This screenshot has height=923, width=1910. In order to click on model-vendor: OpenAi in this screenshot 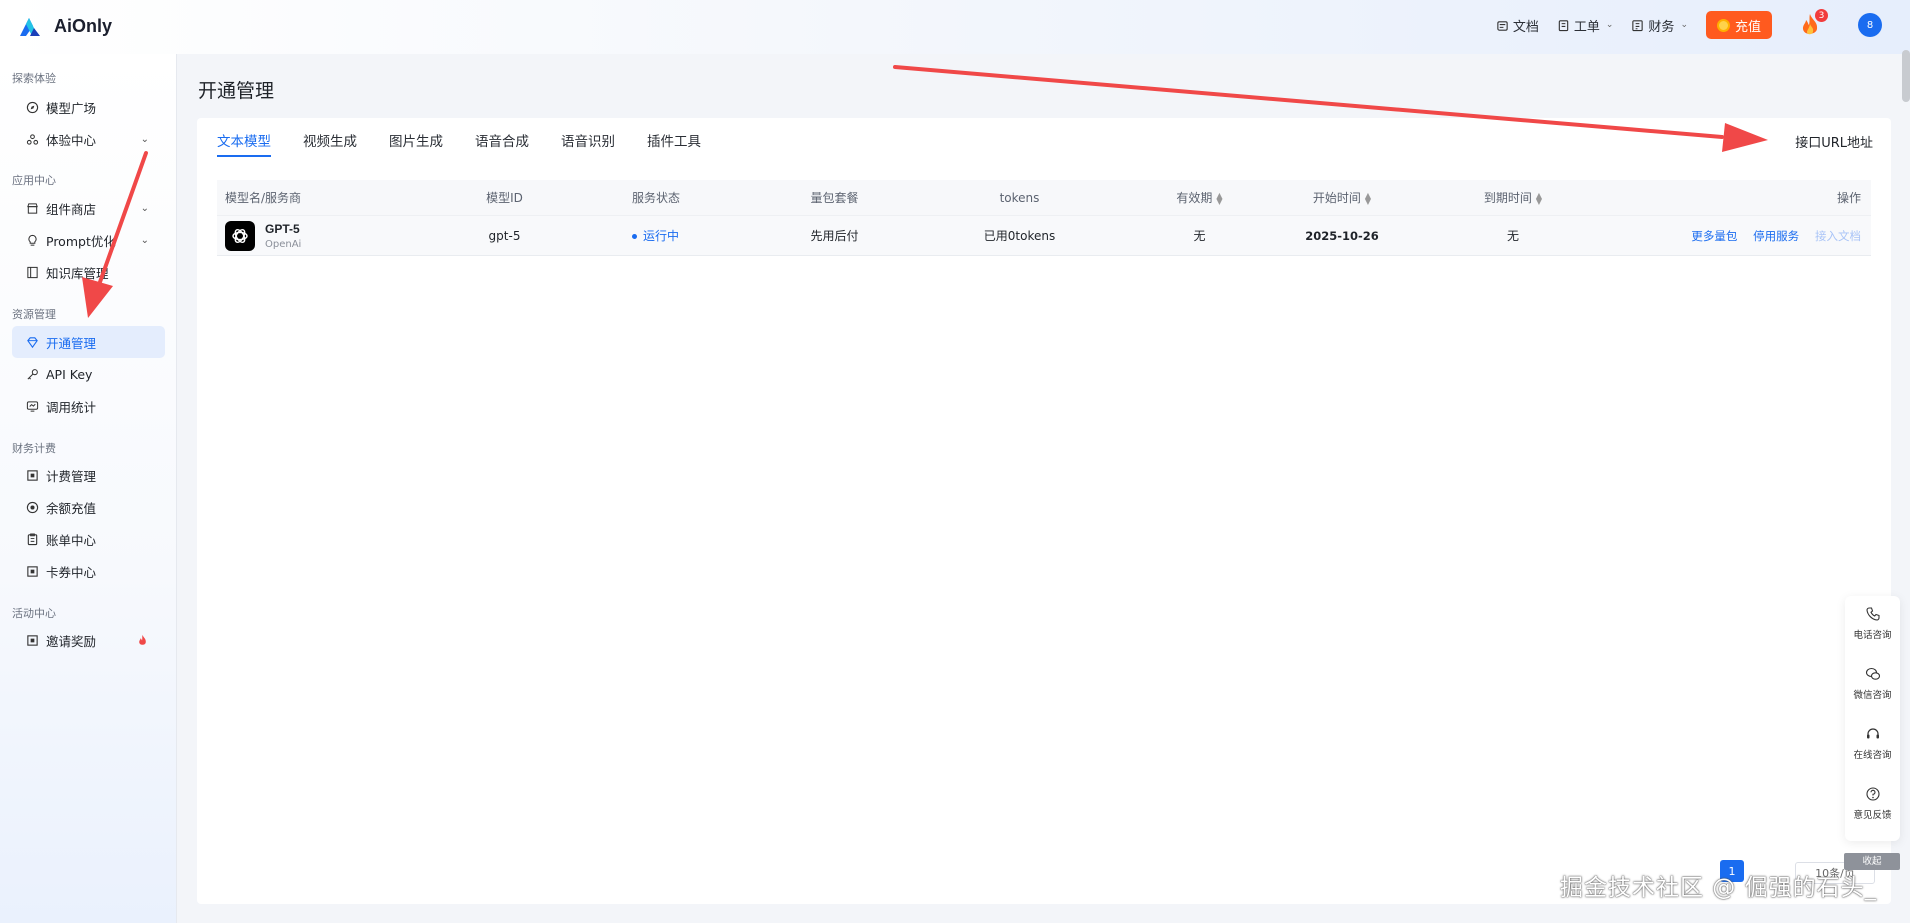, I will do `click(283, 244)`.